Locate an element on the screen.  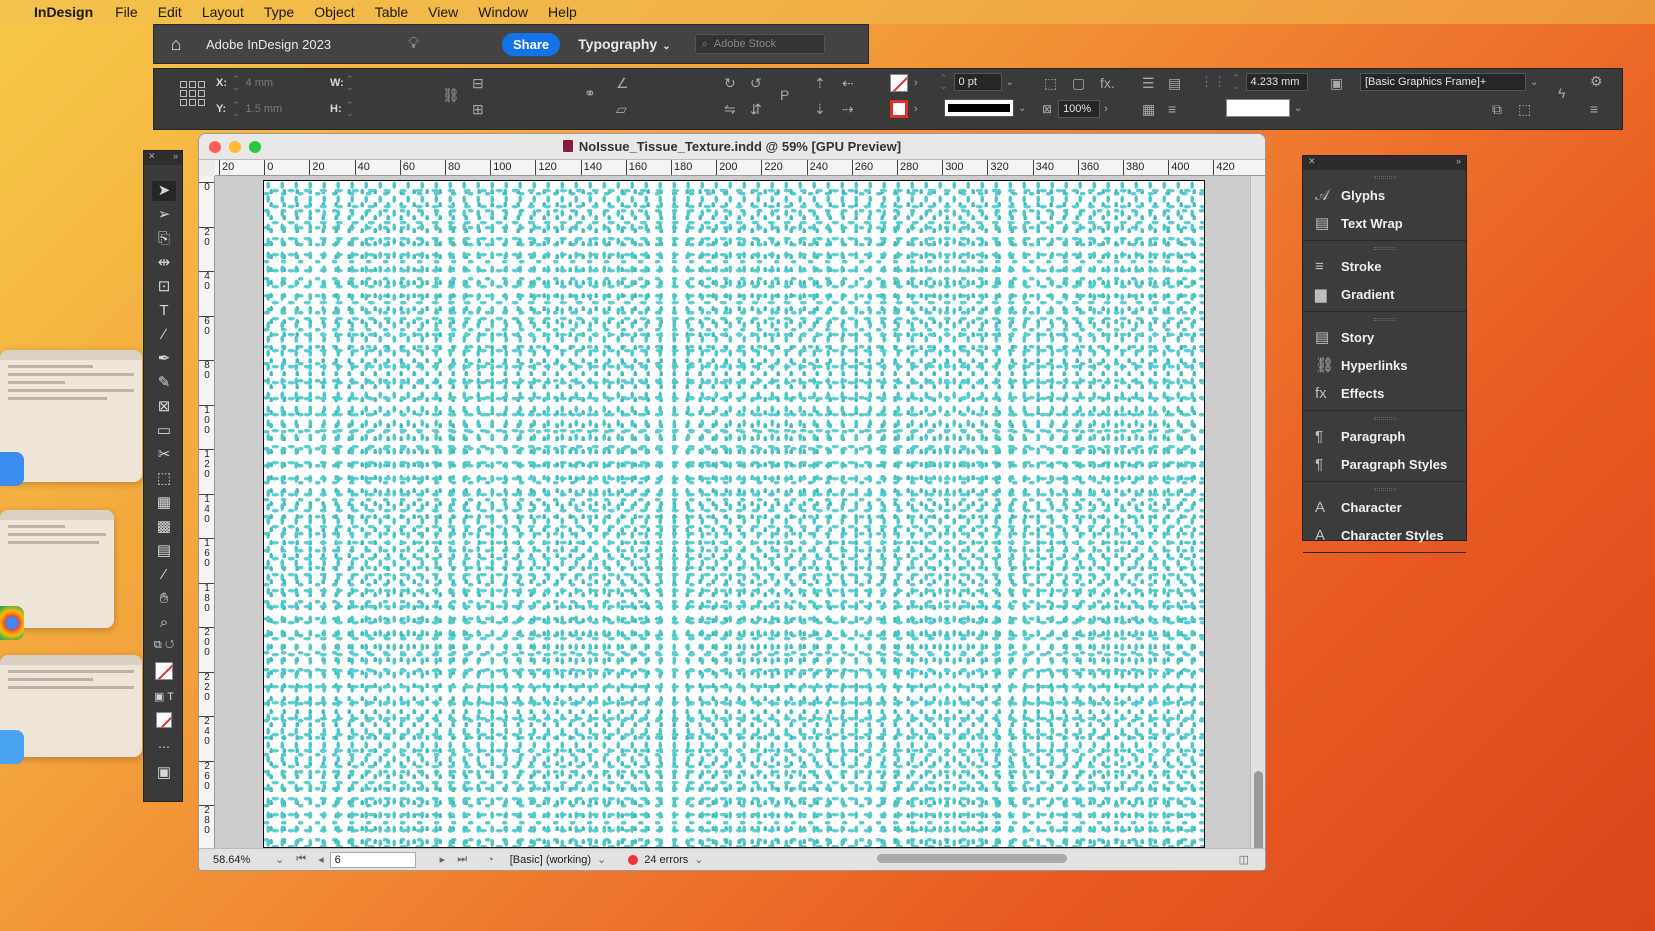
scissors-tool-icon: ✂ is located at coordinates (164, 455).